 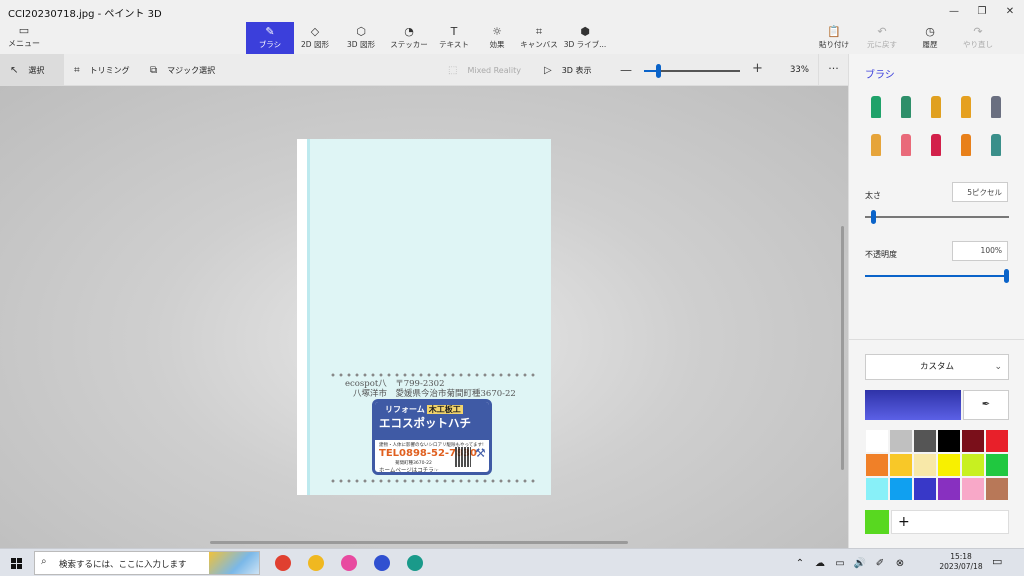 What do you see at coordinates (434, 481) in the screenshot?
I see `dotted-line-bottom` at bounding box center [434, 481].